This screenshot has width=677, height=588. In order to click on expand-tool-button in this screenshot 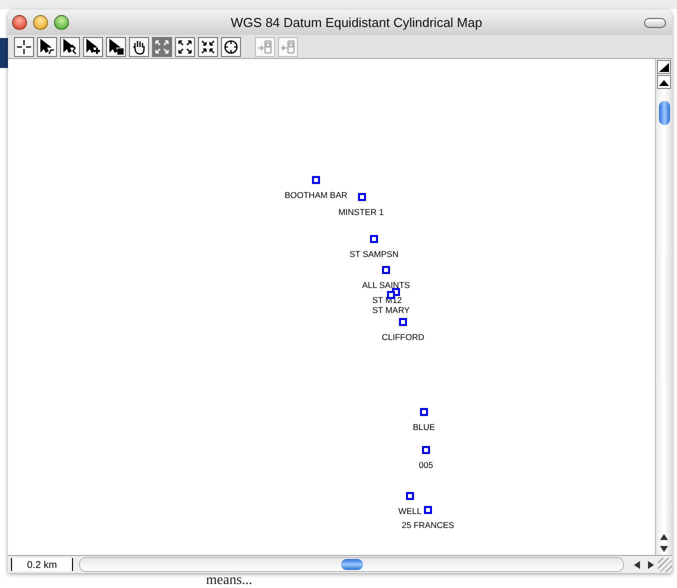, I will do `click(185, 46)`.